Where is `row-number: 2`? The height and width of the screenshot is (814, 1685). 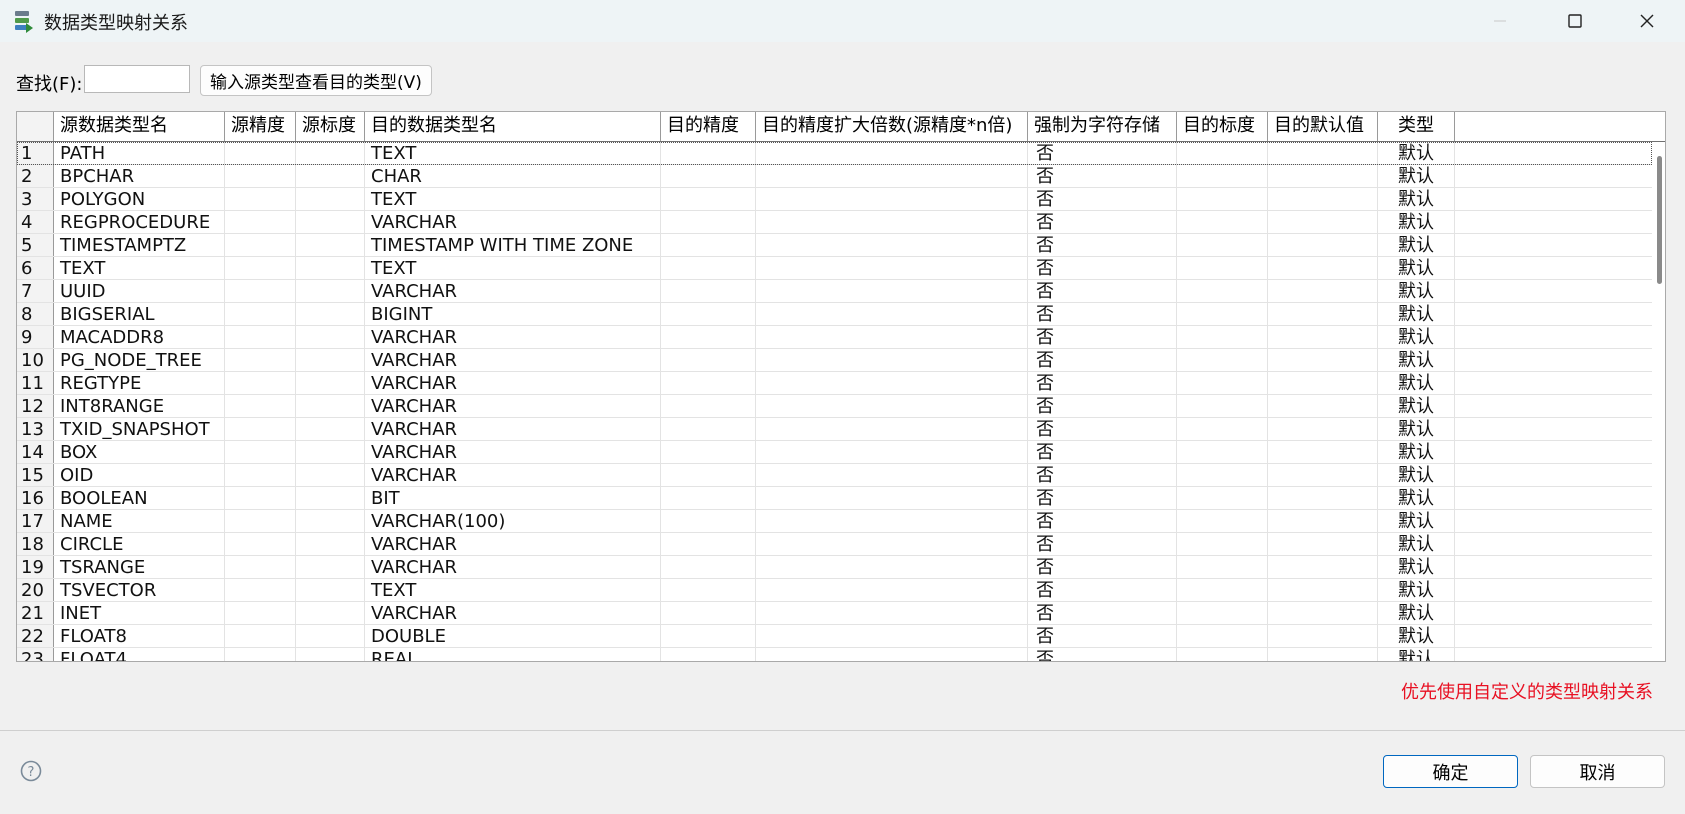 row-number: 2 is located at coordinates (35, 176).